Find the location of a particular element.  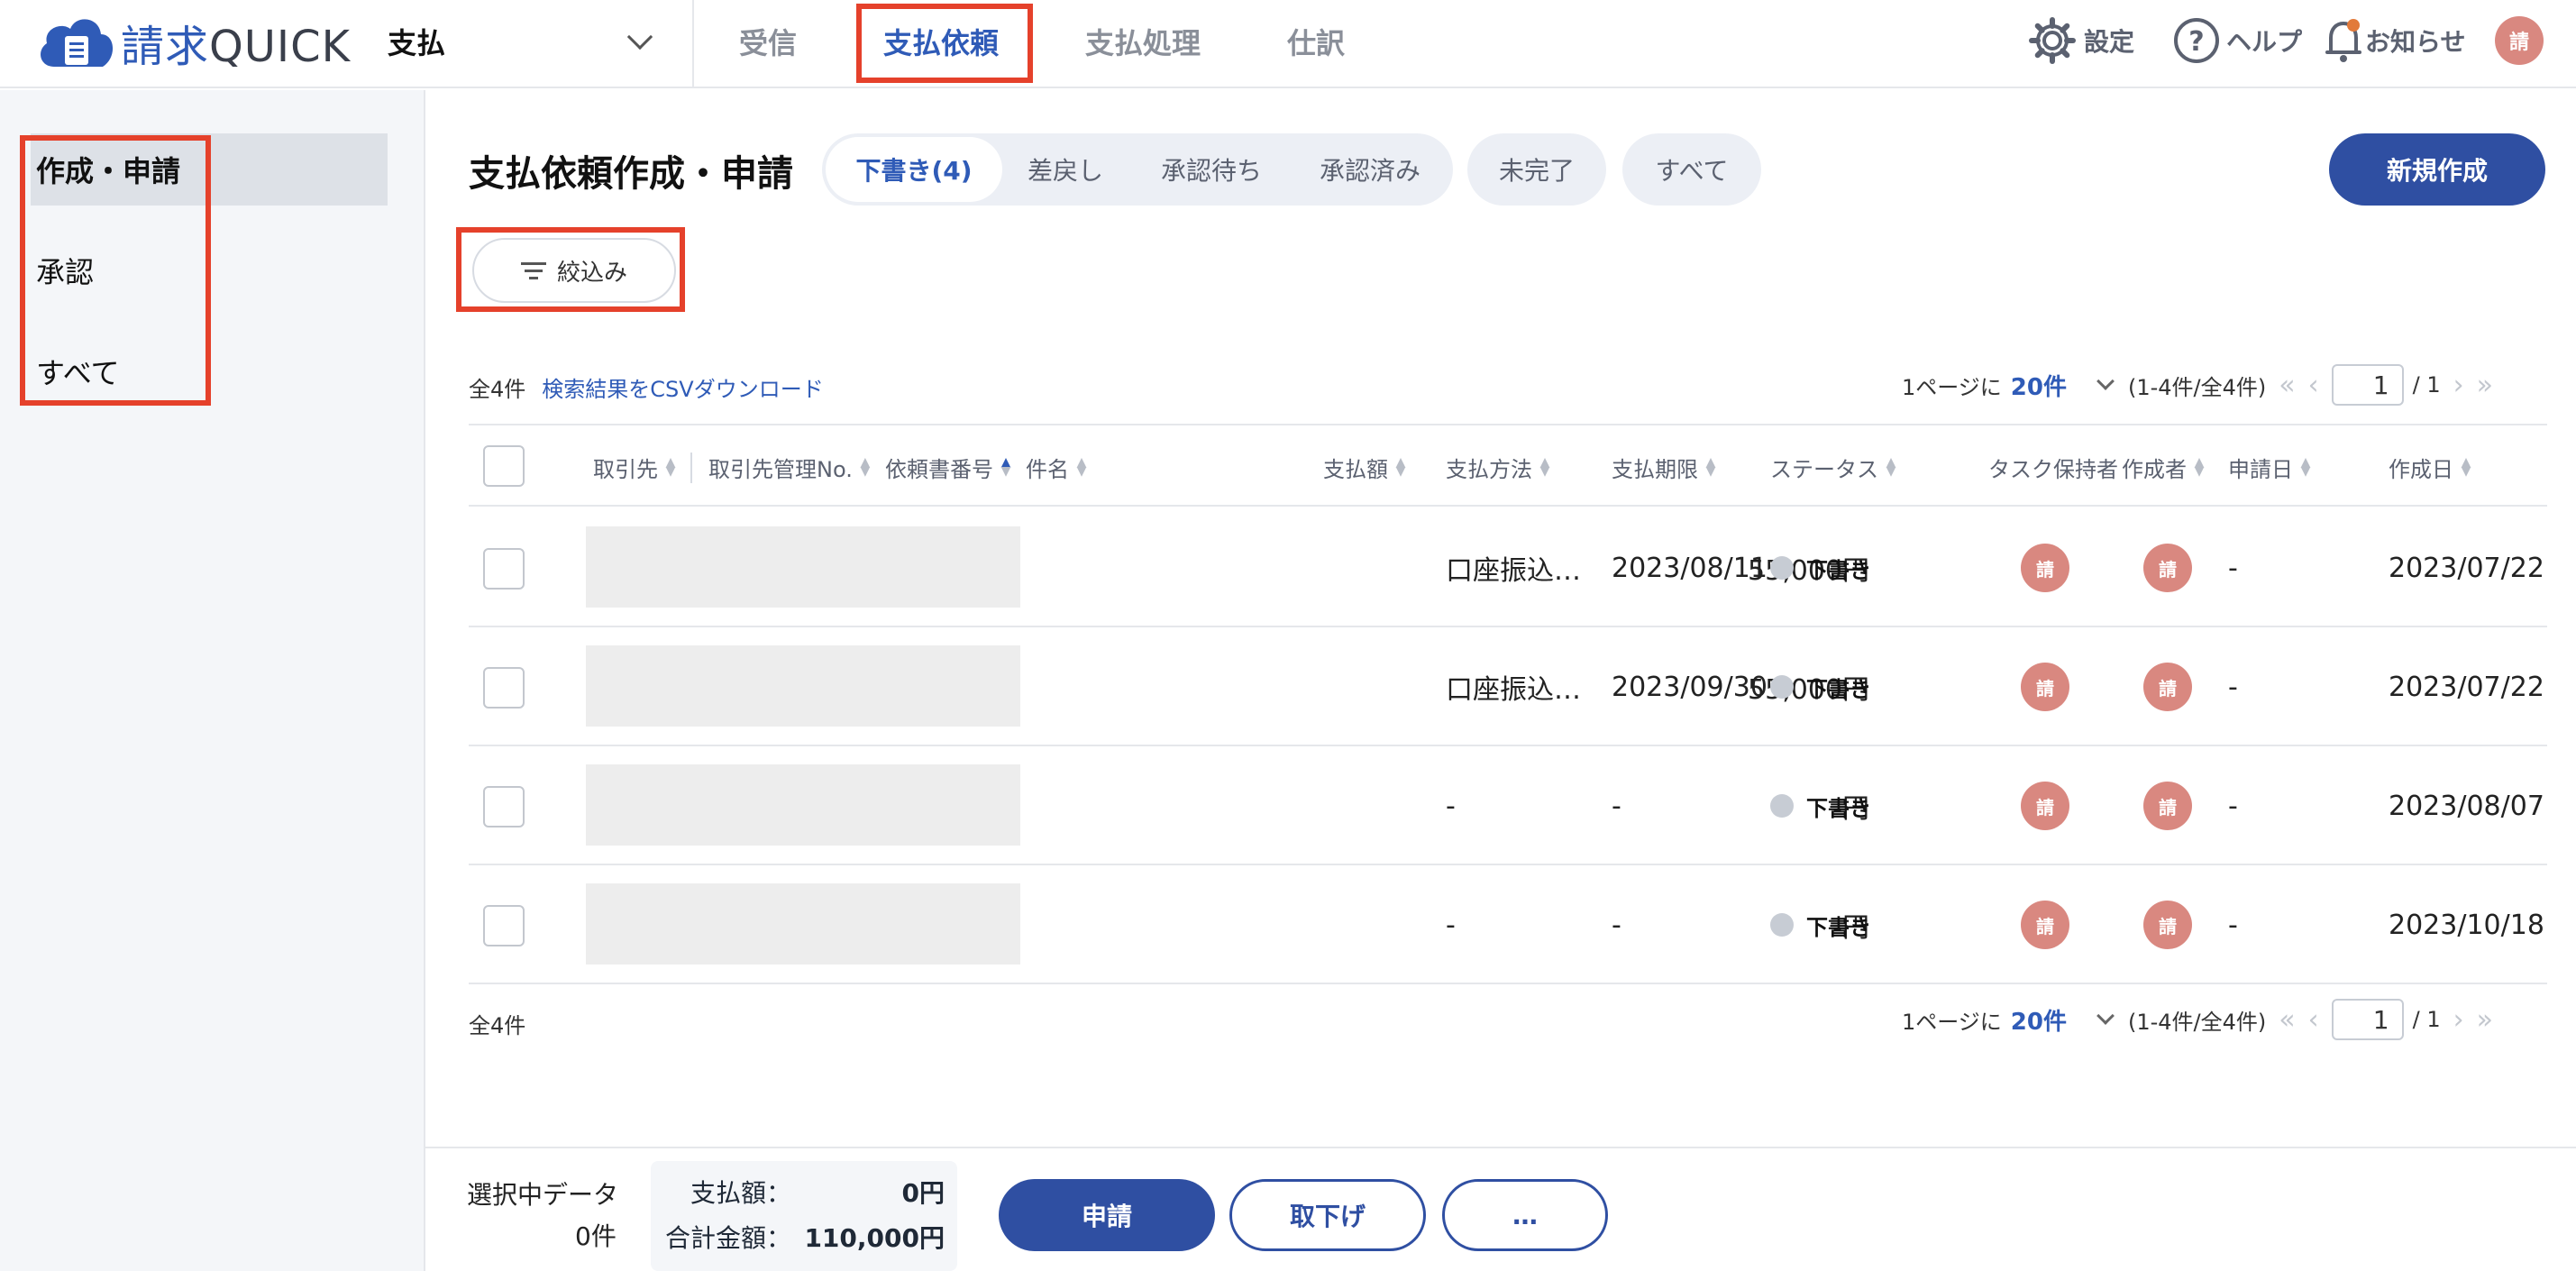

status-tab-draft: 下書き(4) is located at coordinates (914, 169).